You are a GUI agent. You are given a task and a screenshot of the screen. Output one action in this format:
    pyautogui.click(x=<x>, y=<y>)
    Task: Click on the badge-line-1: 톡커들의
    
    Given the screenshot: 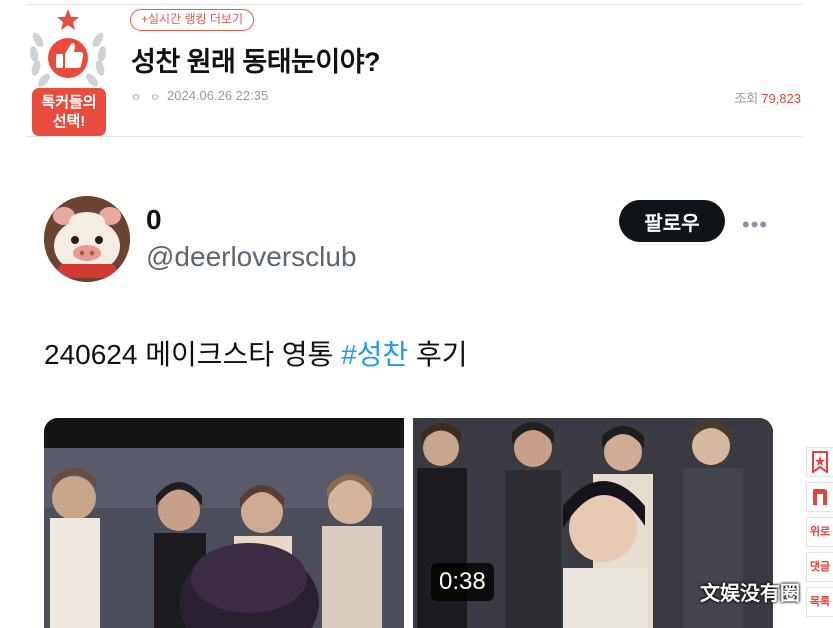 What is the action you would take?
    pyautogui.click(x=69, y=102)
    